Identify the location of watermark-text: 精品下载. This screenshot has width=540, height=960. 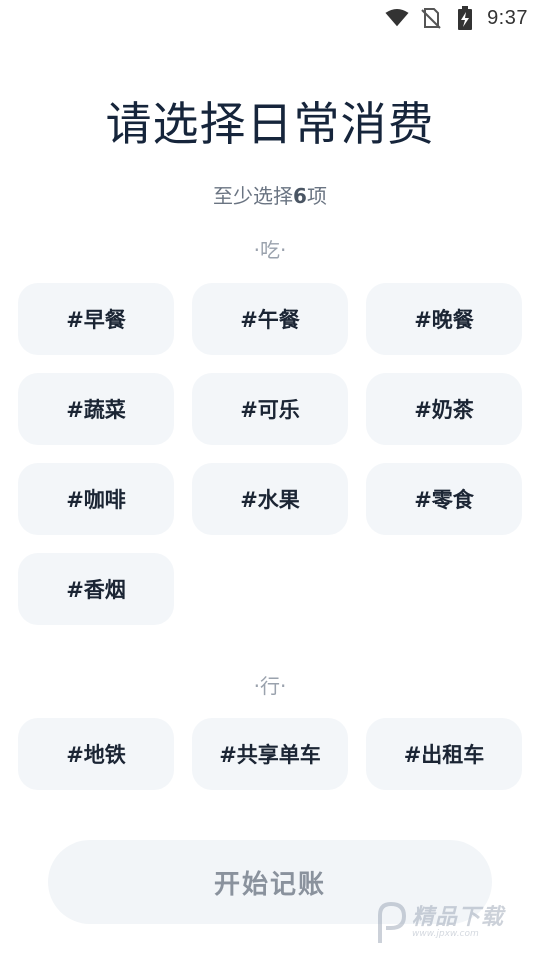
(458, 917).